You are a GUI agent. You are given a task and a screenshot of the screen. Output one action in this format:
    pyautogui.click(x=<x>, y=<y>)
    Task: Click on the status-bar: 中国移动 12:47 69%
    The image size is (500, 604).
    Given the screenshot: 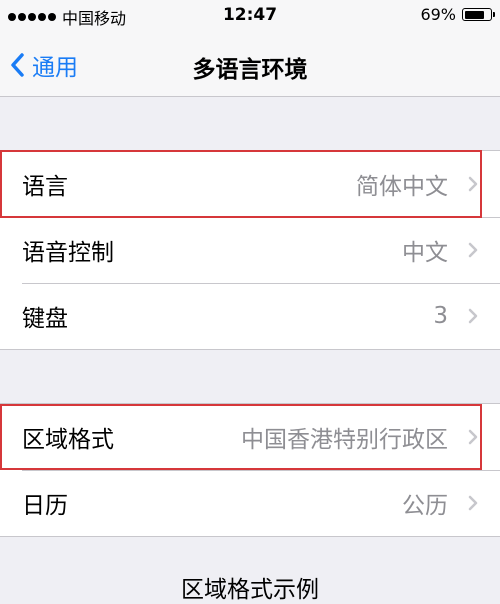 What is the action you would take?
    pyautogui.click(x=250, y=16)
    